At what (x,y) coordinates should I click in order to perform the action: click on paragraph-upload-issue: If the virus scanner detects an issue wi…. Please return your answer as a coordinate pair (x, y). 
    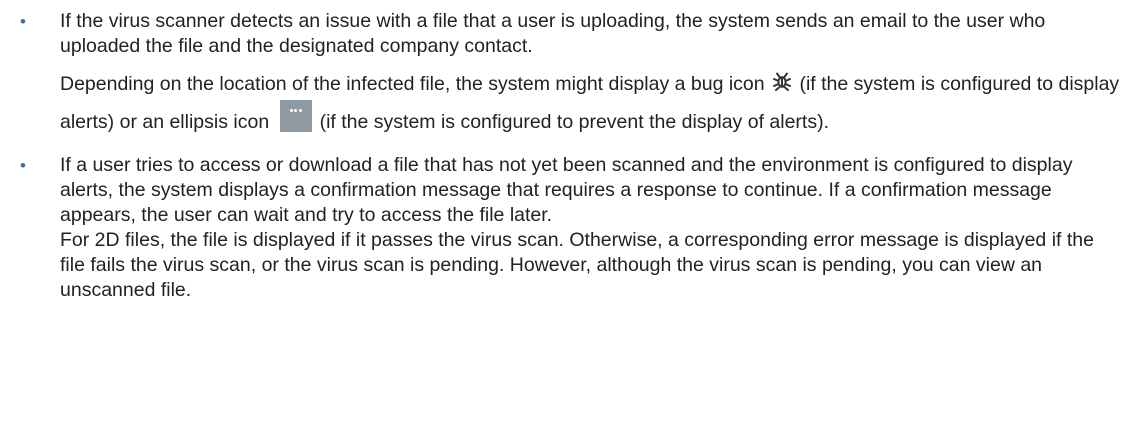
    Looking at the image, I should click on (553, 33).